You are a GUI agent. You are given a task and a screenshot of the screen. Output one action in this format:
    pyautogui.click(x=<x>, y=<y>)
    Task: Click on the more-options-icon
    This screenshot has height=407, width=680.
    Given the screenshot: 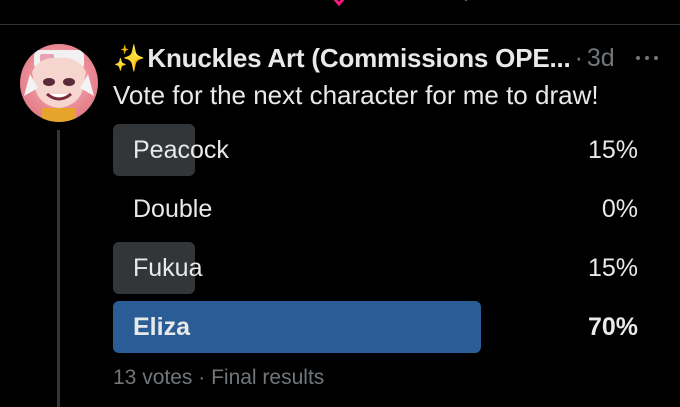 What is the action you would take?
    pyautogui.click(x=647, y=59)
    